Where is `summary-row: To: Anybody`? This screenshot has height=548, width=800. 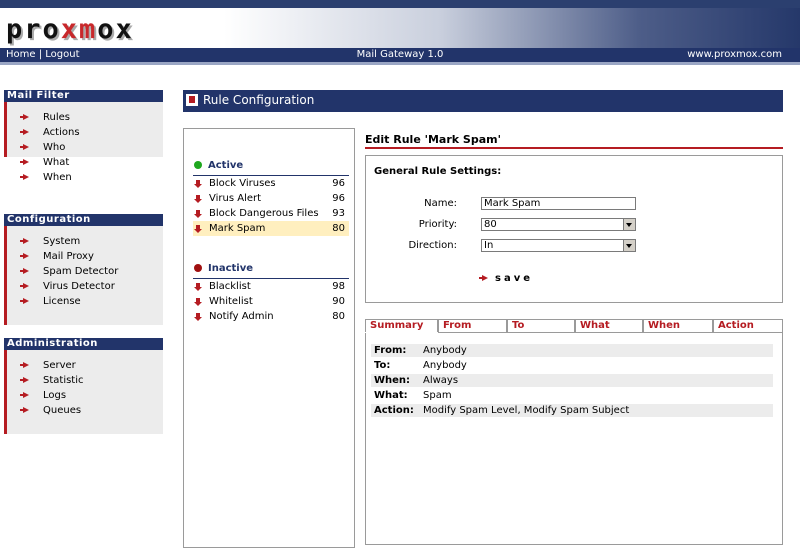 summary-row: To: Anybody is located at coordinates (420, 365).